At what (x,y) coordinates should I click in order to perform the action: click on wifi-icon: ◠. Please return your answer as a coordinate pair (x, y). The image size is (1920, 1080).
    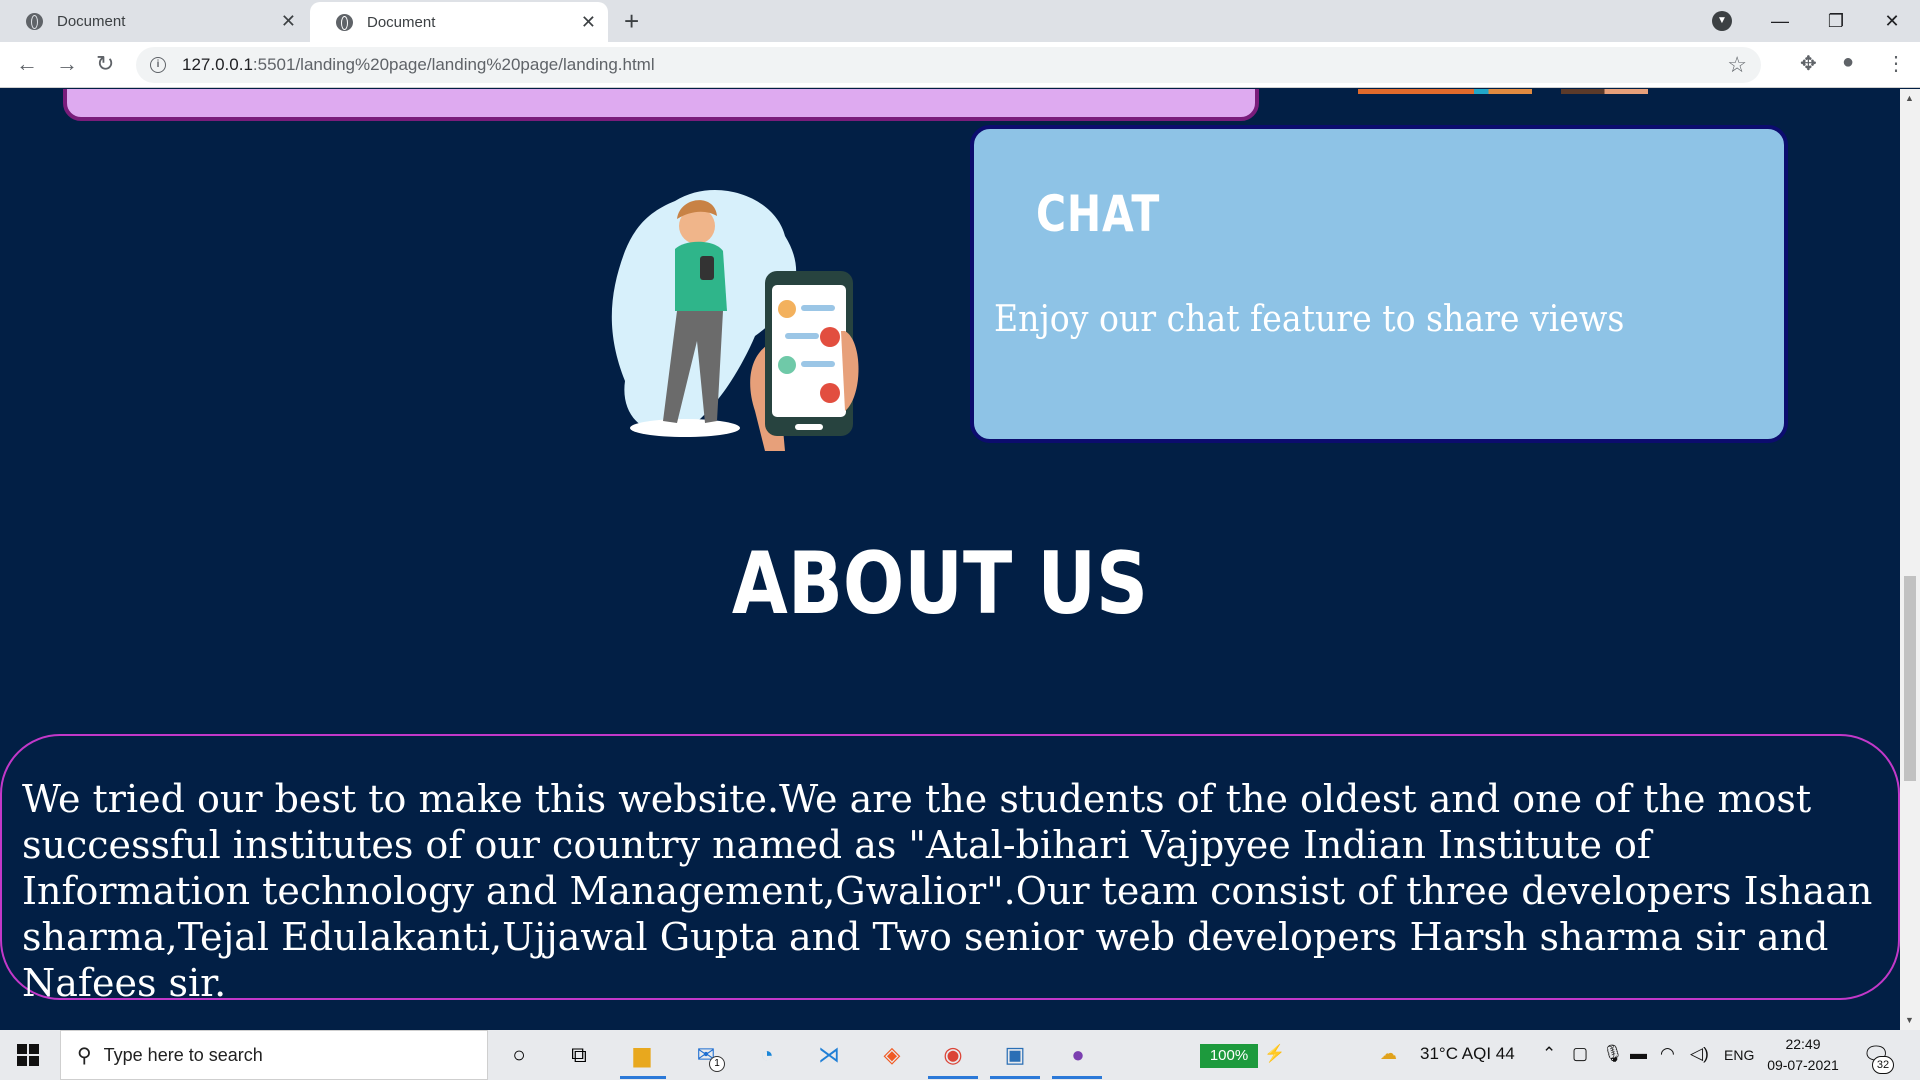
    Looking at the image, I should click on (1667, 1054).